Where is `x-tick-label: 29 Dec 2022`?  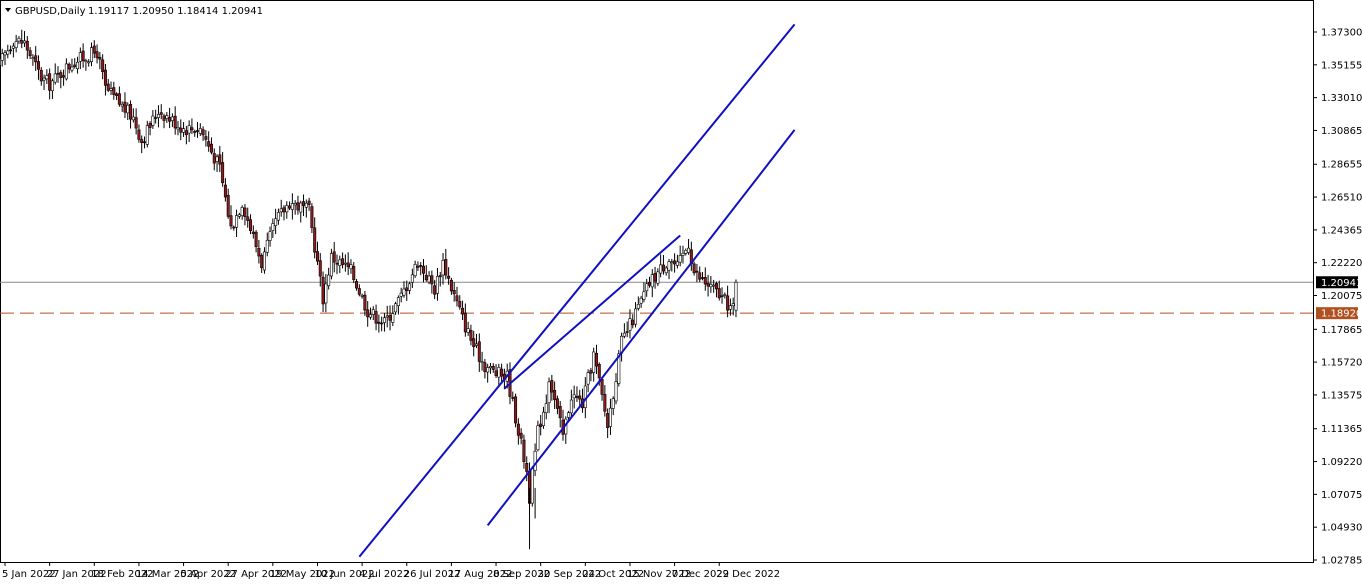 x-tick-label: 29 Dec 2022 is located at coordinates (748, 574).